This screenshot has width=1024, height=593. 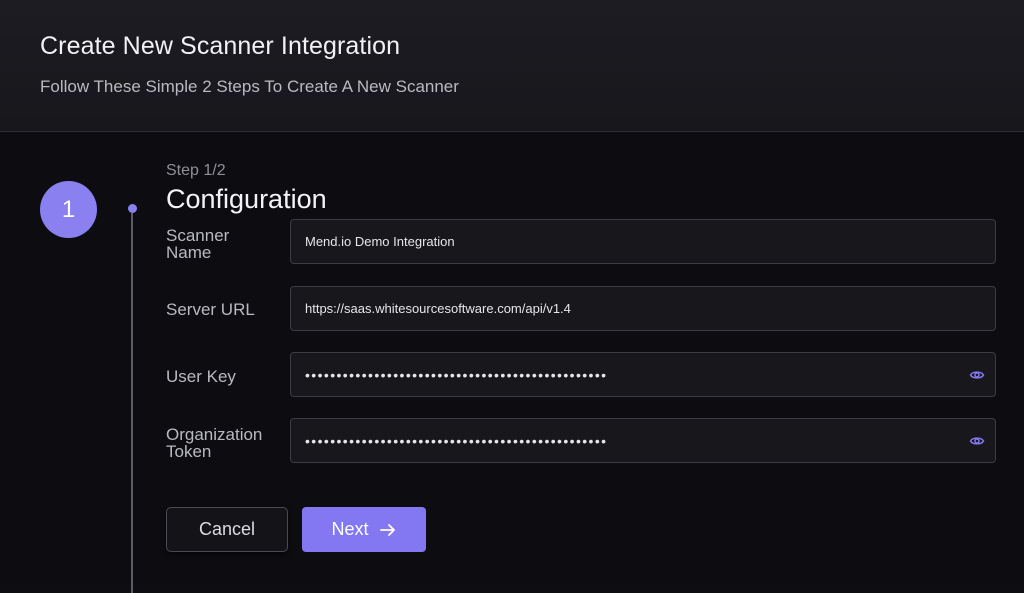 What do you see at coordinates (132, 403) in the screenshot?
I see `timeline-line` at bounding box center [132, 403].